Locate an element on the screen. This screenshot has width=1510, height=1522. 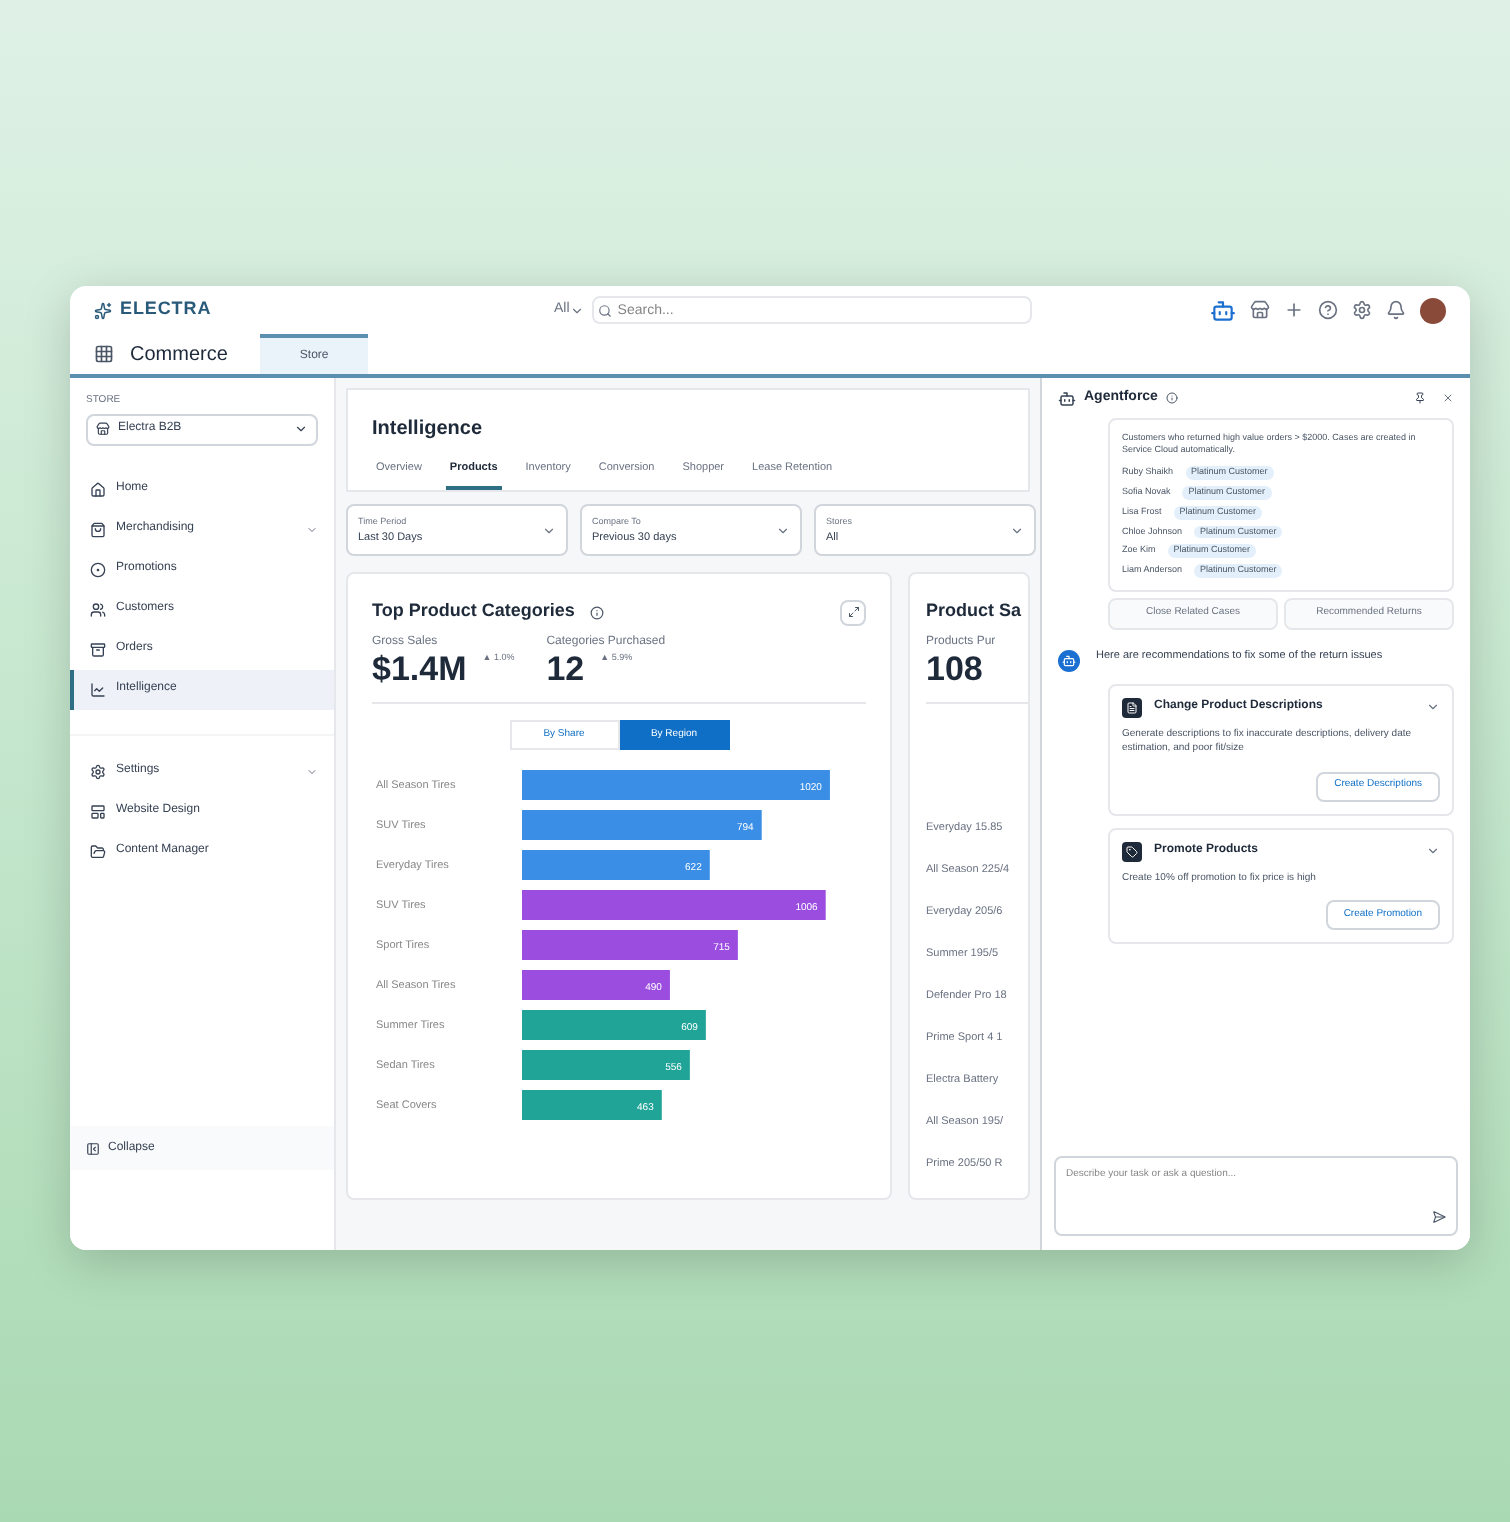
app-launcher-icon is located at coordinates (104, 354).